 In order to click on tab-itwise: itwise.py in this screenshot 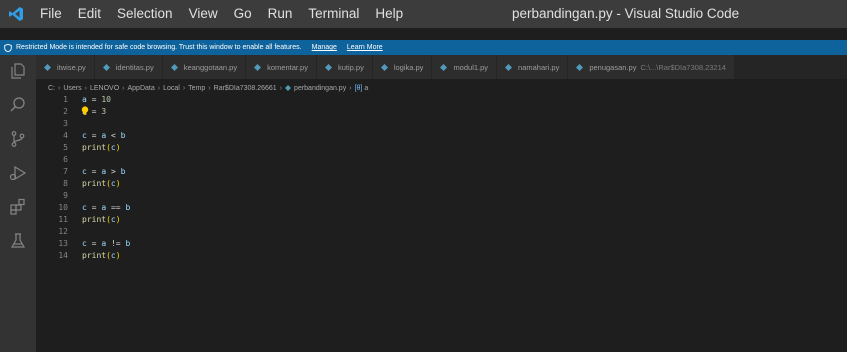, I will do `click(65, 67)`.